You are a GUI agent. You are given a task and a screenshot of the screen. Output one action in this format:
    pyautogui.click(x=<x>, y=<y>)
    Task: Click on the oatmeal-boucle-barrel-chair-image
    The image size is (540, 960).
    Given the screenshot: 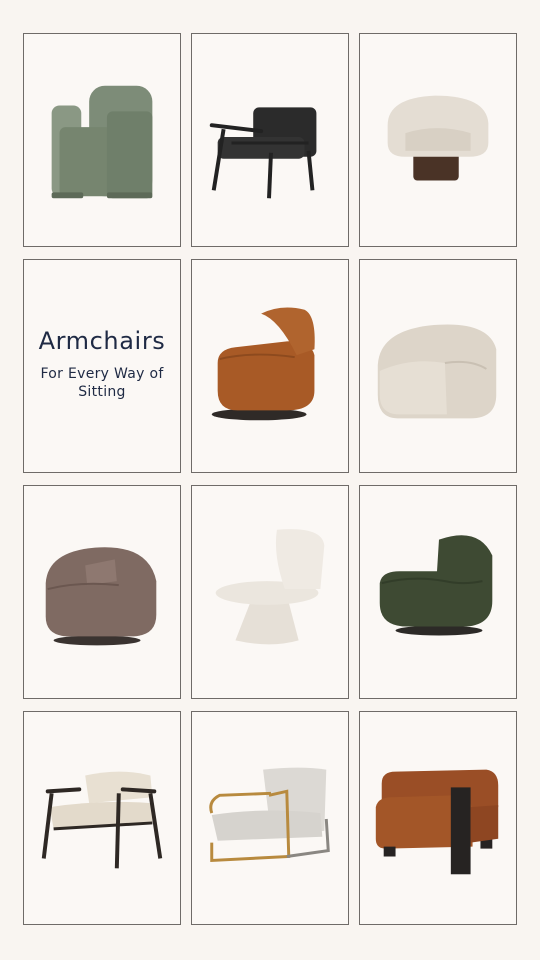 What is the action you would take?
    pyautogui.click(x=437, y=371)
    